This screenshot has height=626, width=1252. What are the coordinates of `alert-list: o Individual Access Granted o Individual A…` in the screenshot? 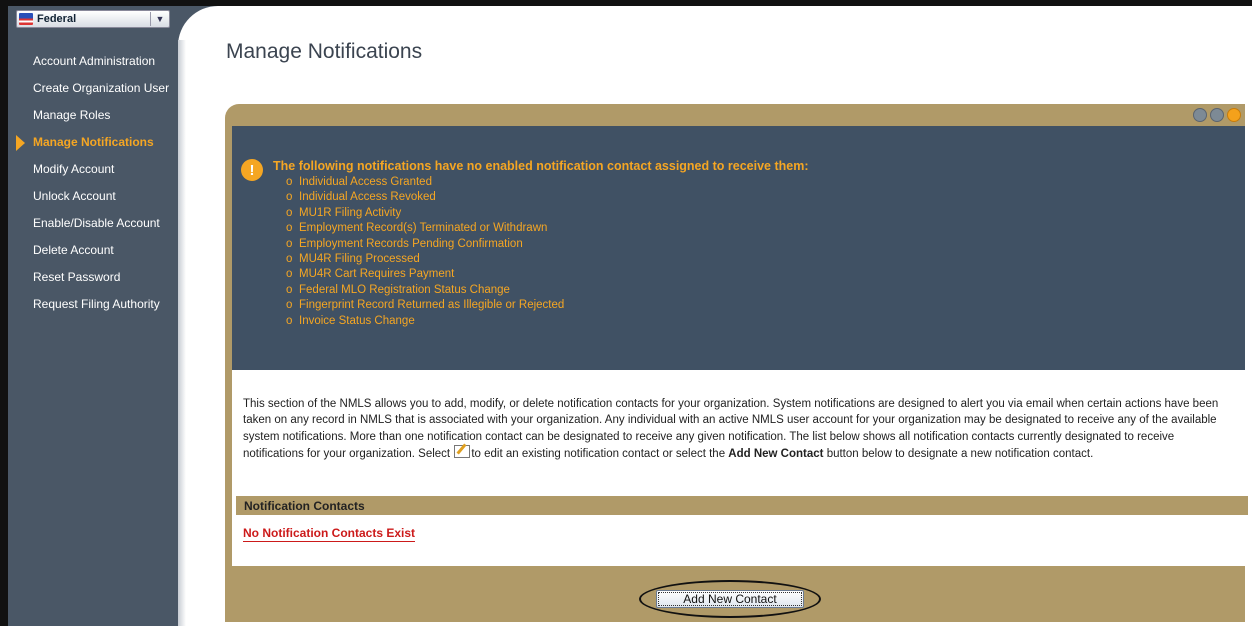 It's located at (425, 252).